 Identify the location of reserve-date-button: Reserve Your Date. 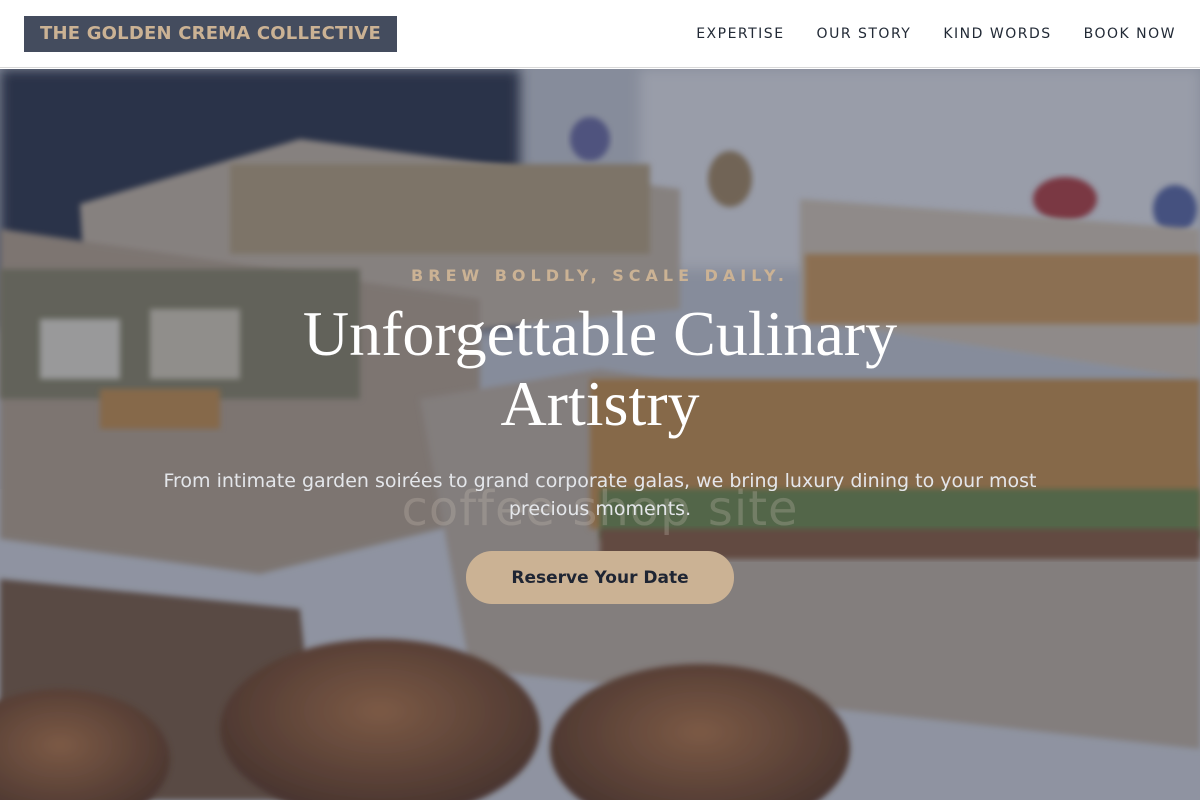
(600, 577).